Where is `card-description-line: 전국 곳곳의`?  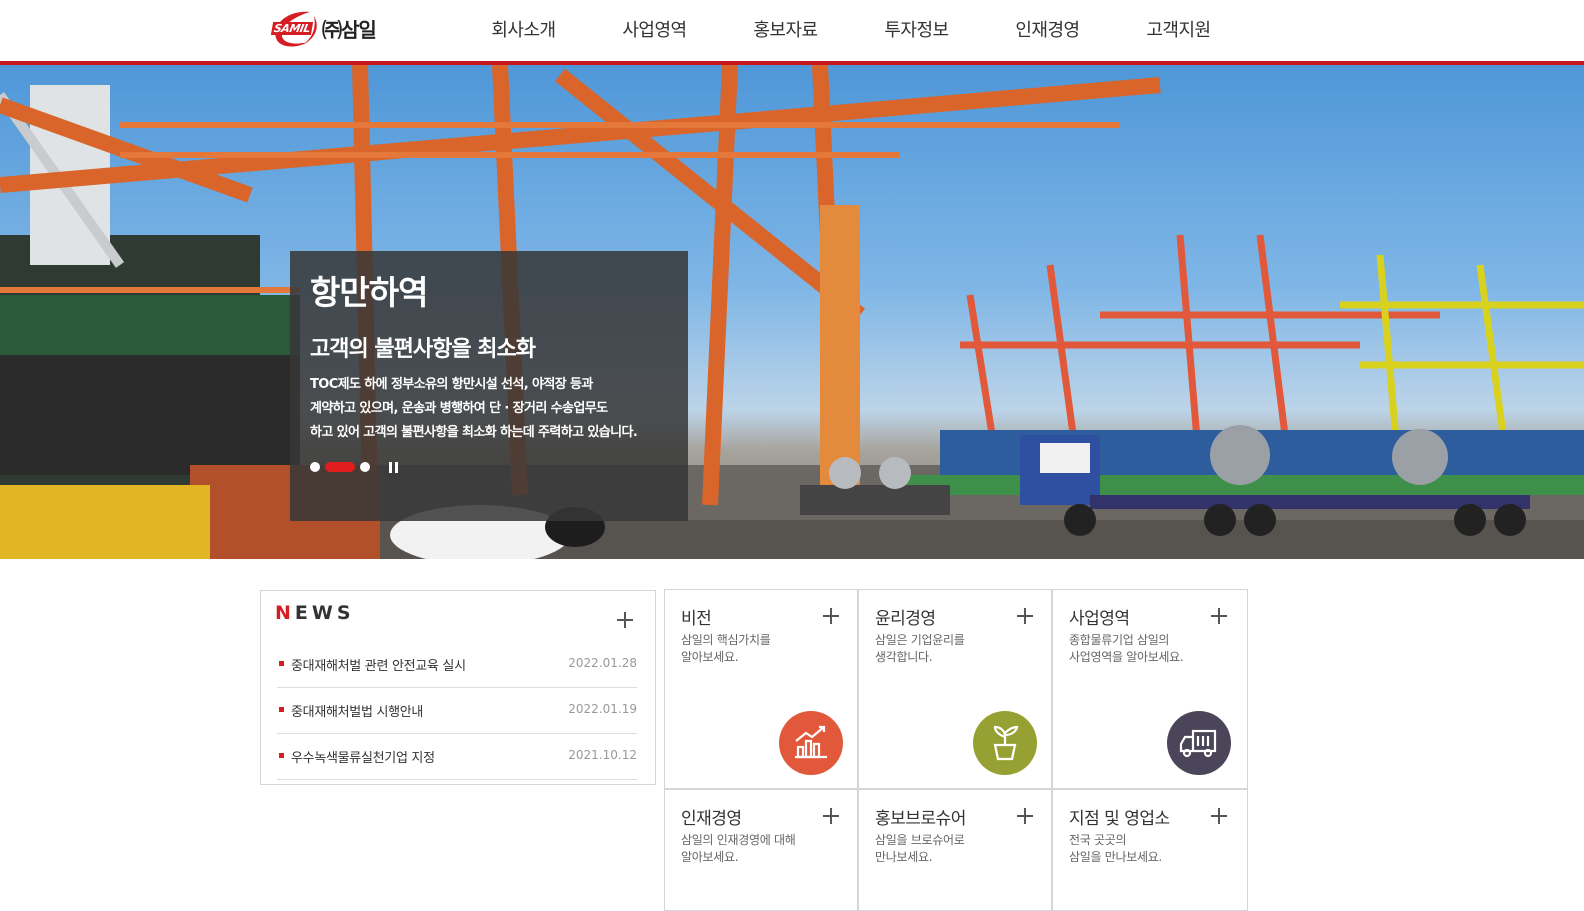 card-description-line: 전국 곳곳의 is located at coordinates (1098, 840).